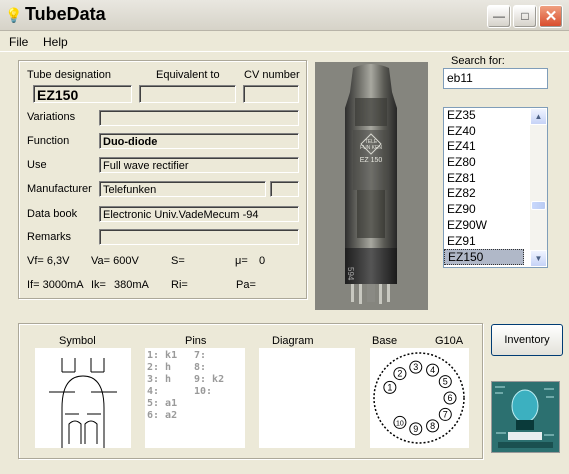 This screenshot has height=474, width=569. What do you see at coordinates (48, 141) in the screenshot?
I see `function-label: Function` at bounding box center [48, 141].